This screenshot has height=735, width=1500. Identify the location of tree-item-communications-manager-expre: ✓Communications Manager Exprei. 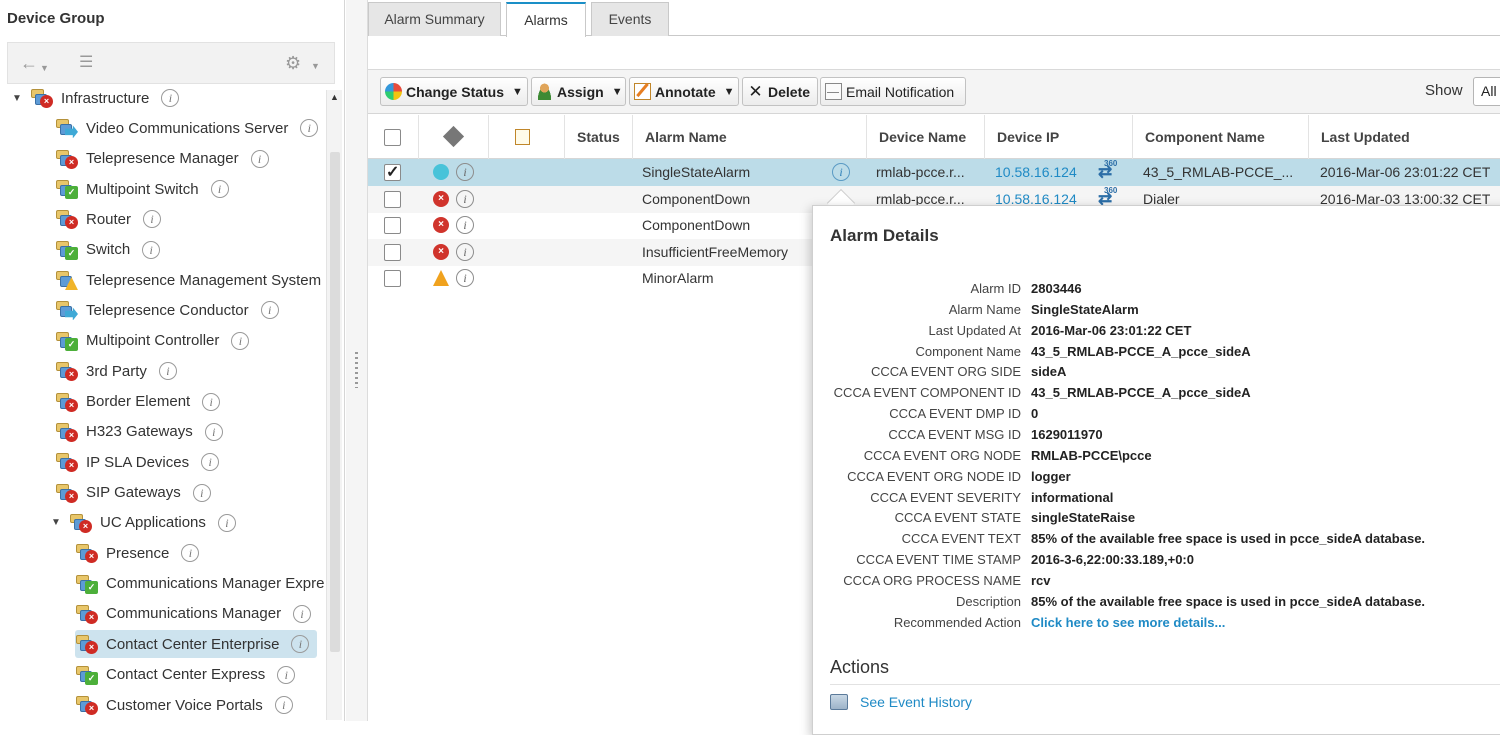
(200, 584).